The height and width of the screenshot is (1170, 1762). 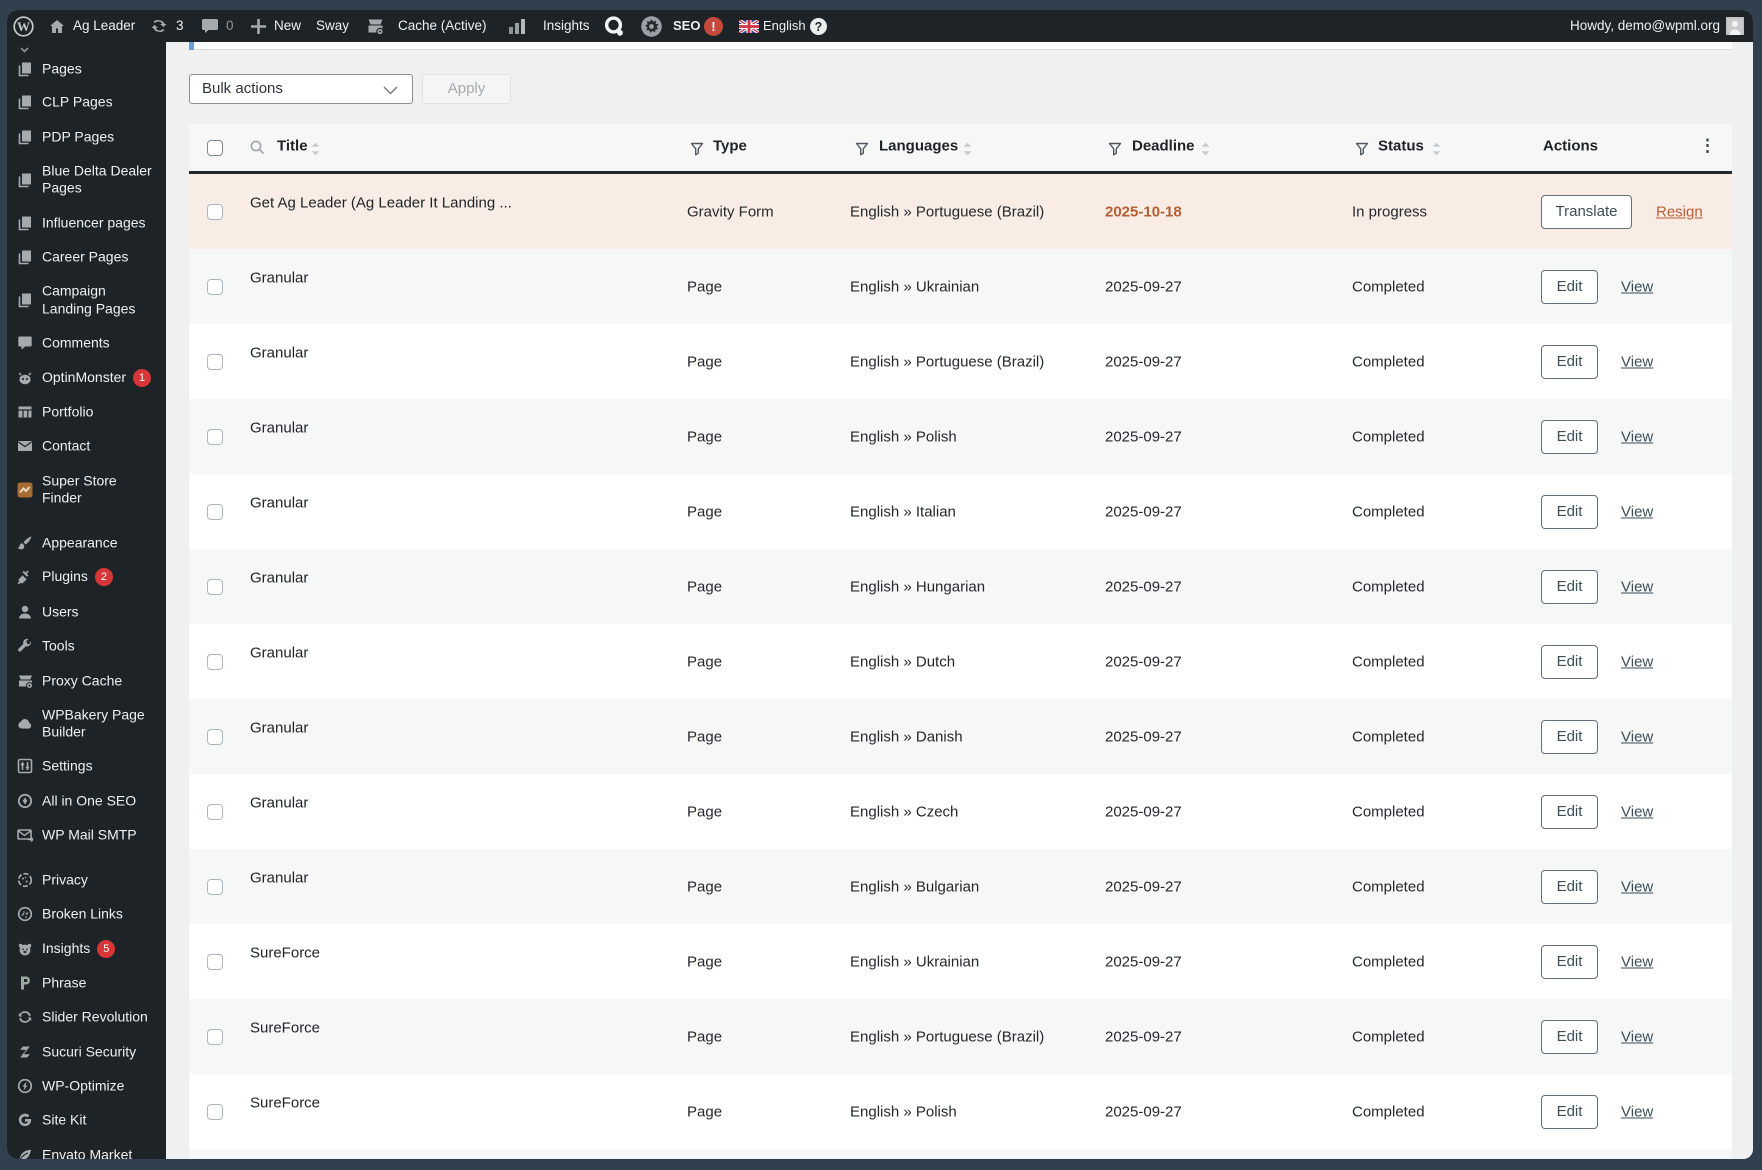 What do you see at coordinates (23, 26) in the screenshot?
I see `svg-text: W` at bounding box center [23, 26].